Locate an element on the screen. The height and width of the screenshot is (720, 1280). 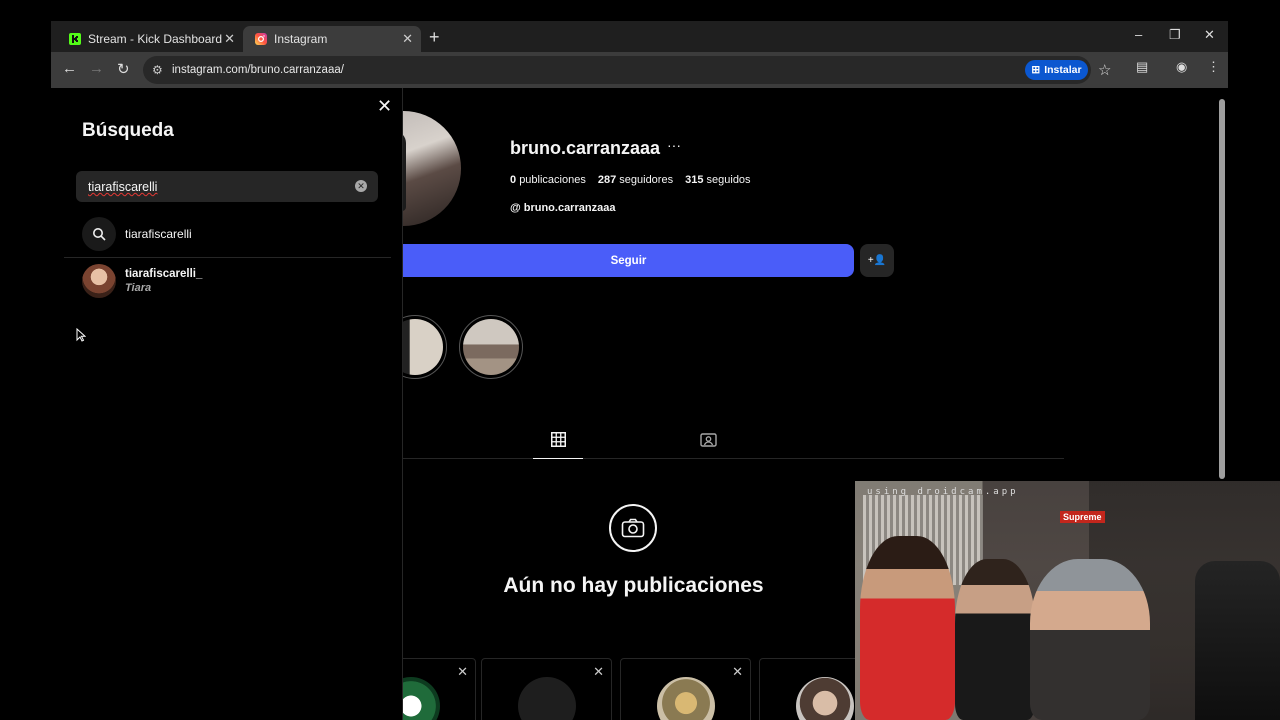
grid-icon is located at coordinates (558, 439).